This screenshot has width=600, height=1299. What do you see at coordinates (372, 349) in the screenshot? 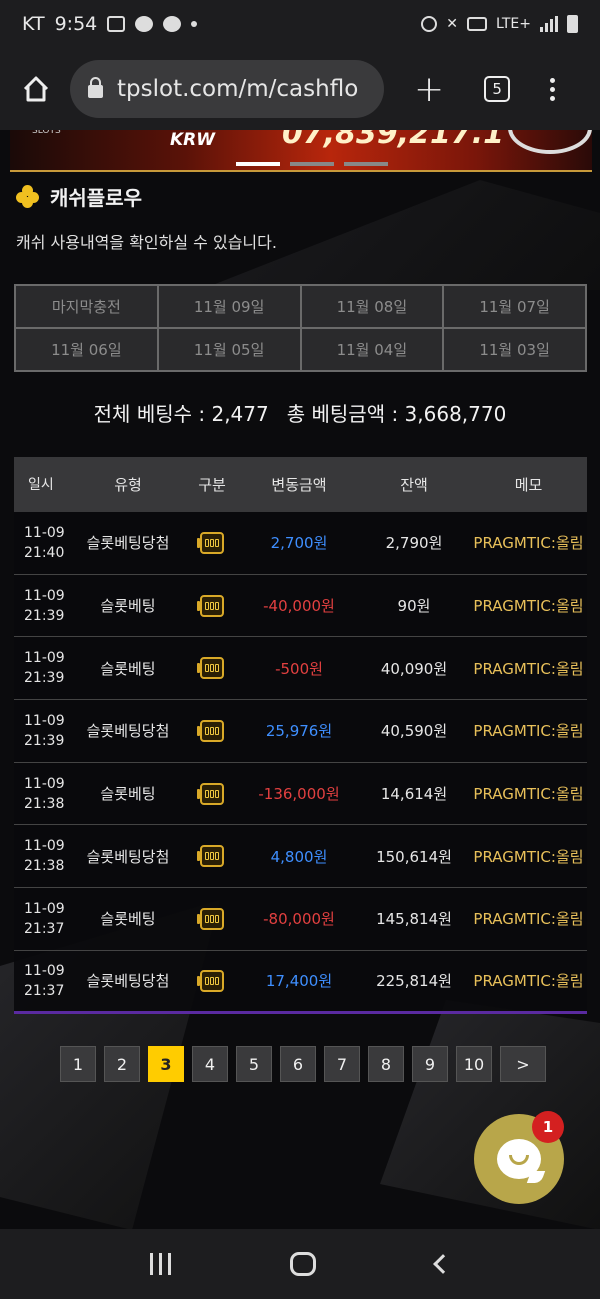
I see `date-filter-1104: 11월 04일` at bounding box center [372, 349].